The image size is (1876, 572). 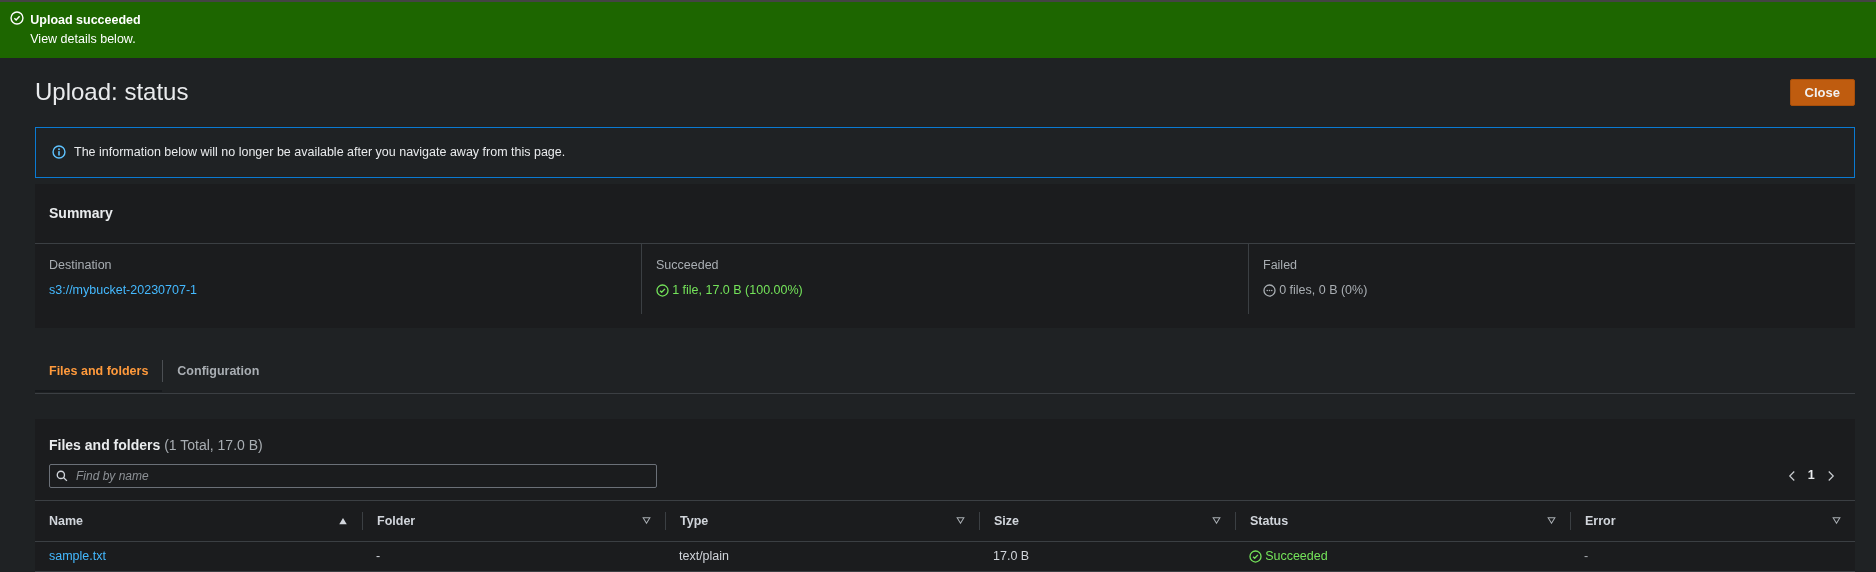 I want to click on close-button: Close, so click(x=1822, y=92).